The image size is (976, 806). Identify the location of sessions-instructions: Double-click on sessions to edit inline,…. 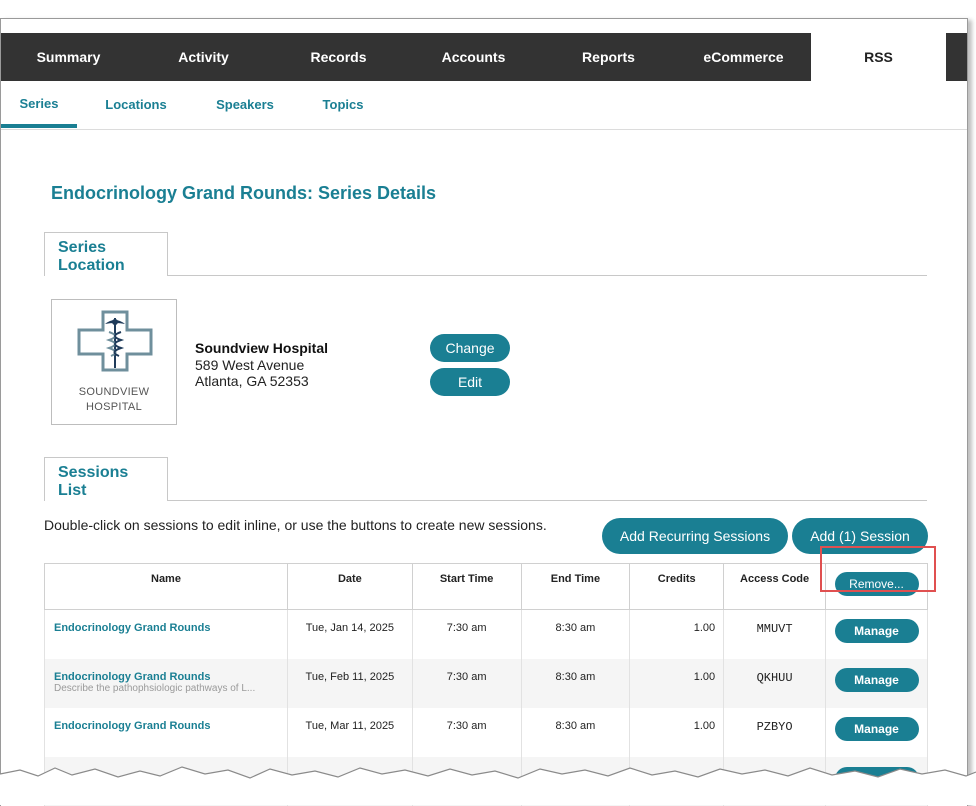
(295, 525).